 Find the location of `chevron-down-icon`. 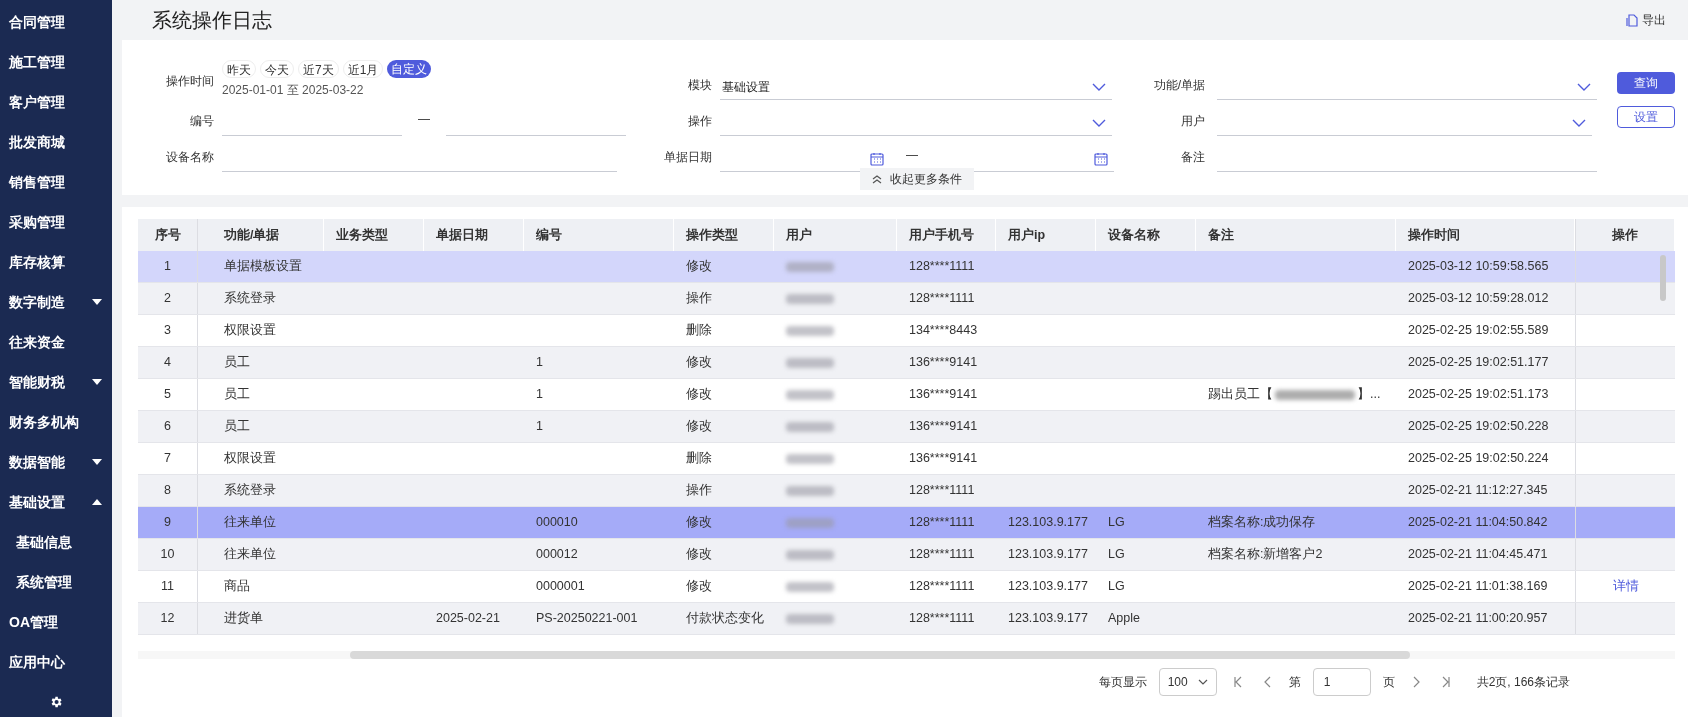

chevron-down-icon is located at coordinates (1202, 682).